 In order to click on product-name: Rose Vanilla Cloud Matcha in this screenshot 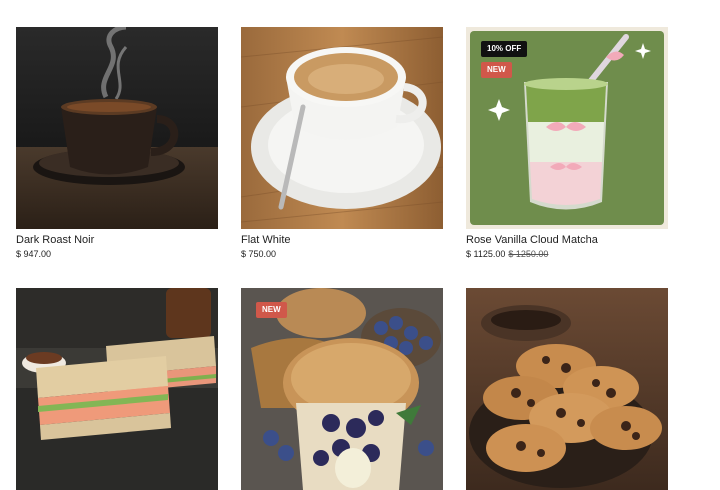, I will do `click(567, 240)`.